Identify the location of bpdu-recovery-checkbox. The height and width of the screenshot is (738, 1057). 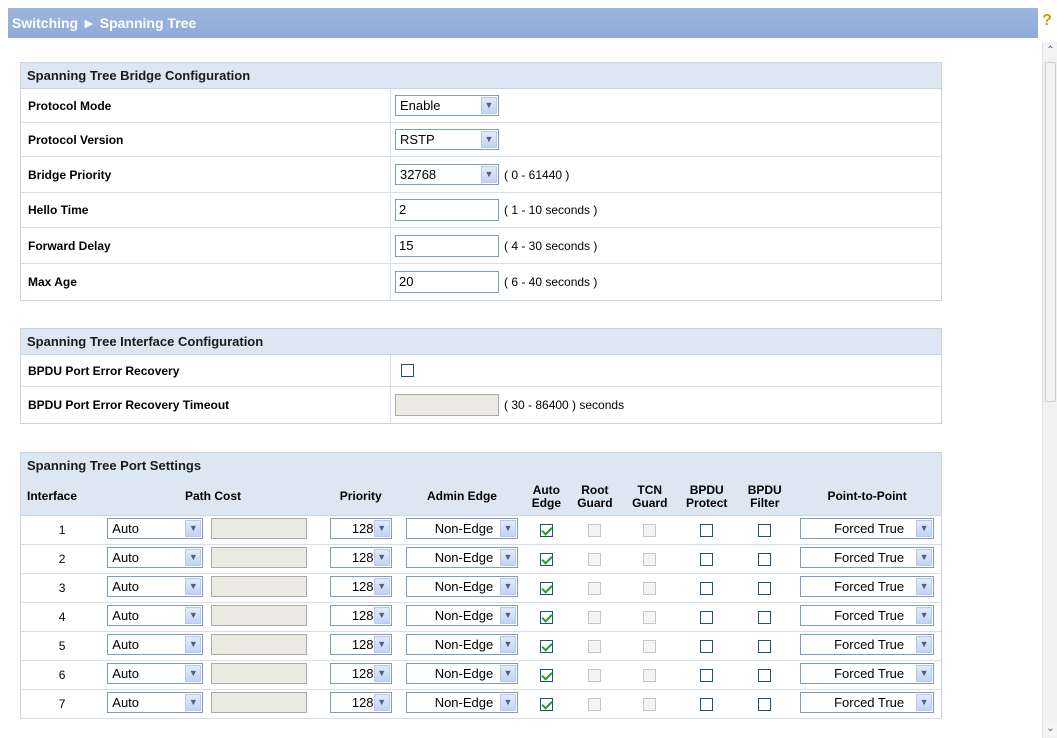
(407, 370).